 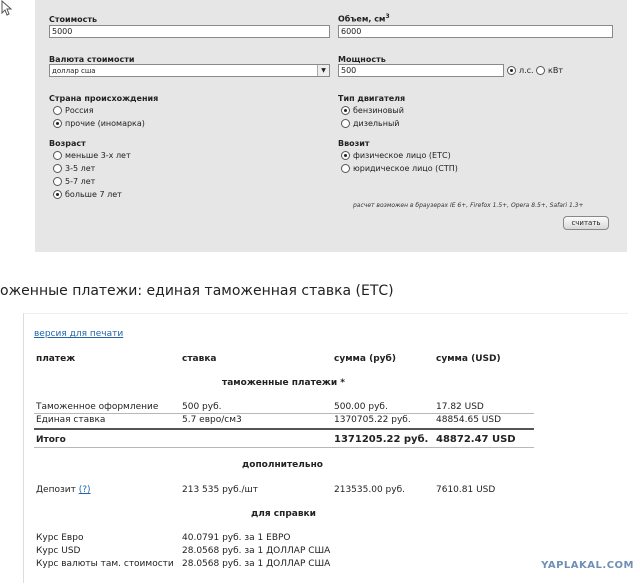 I want to click on table-row-rub: 1370705.22 руб., so click(x=372, y=420).